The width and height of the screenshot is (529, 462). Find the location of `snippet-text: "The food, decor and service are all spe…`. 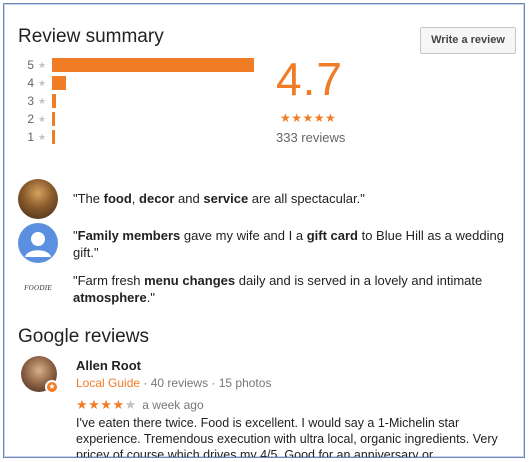

snippet-text: "The food, decor and service are all spe… is located at coordinates (295, 198).